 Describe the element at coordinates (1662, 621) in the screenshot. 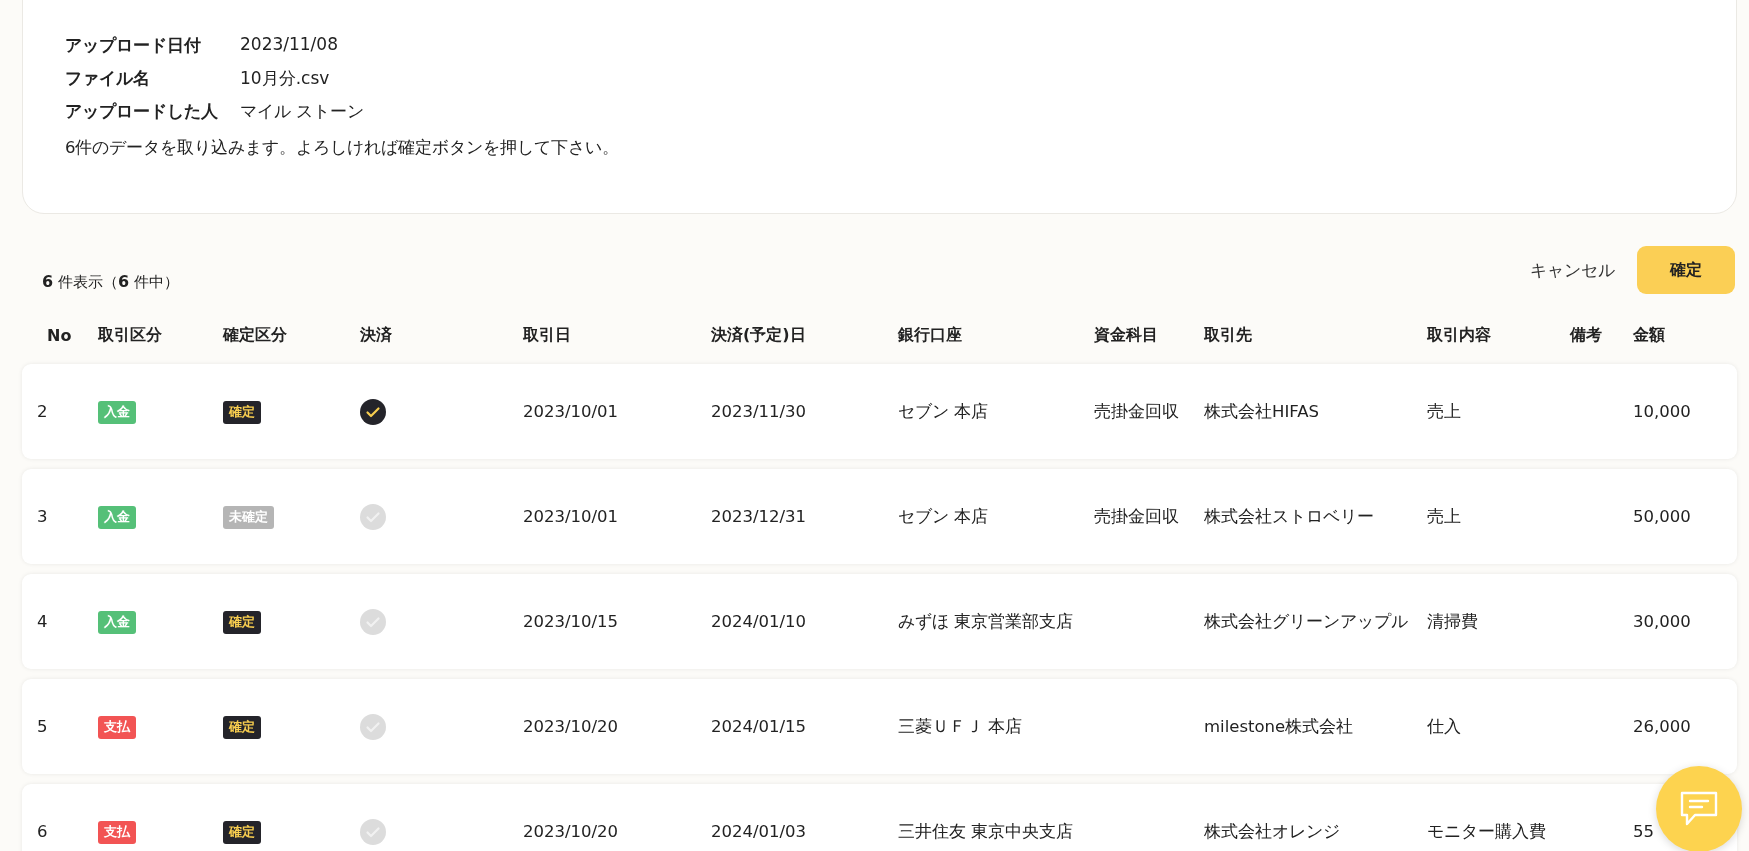

I see `table-cell: 30,000` at that location.